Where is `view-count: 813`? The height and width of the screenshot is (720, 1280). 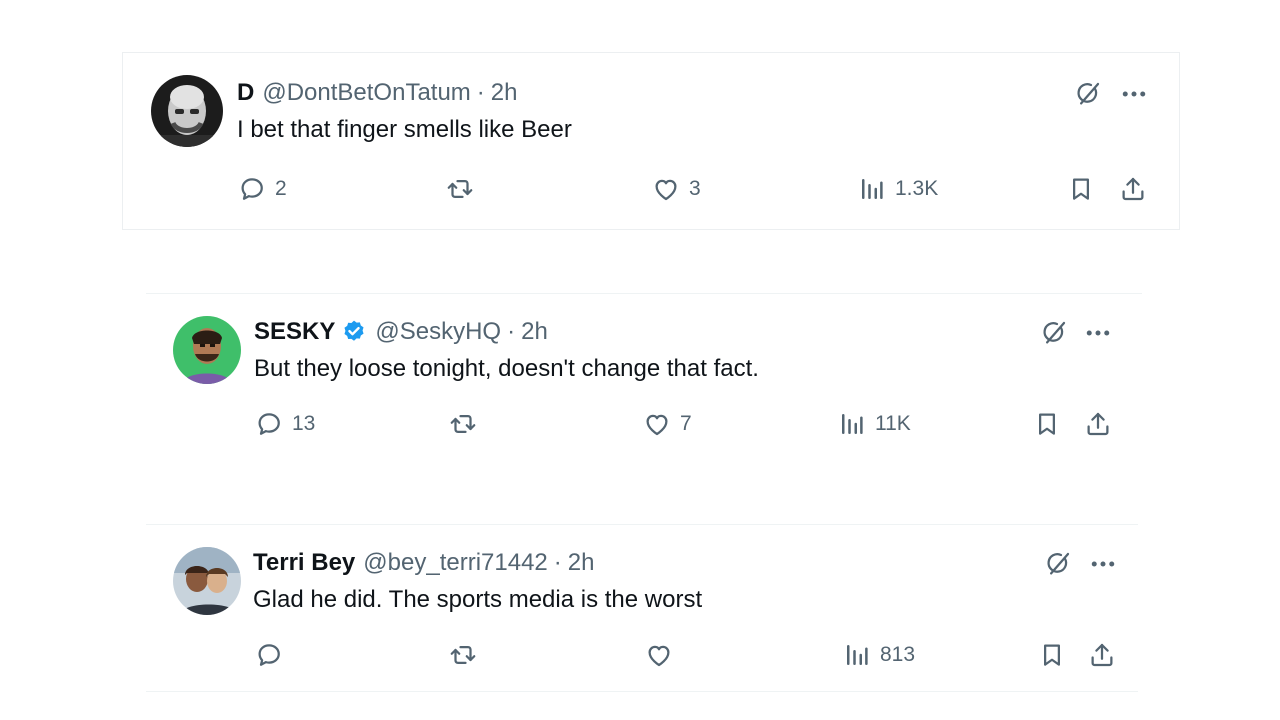
view-count: 813 is located at coordinates (898, 654).